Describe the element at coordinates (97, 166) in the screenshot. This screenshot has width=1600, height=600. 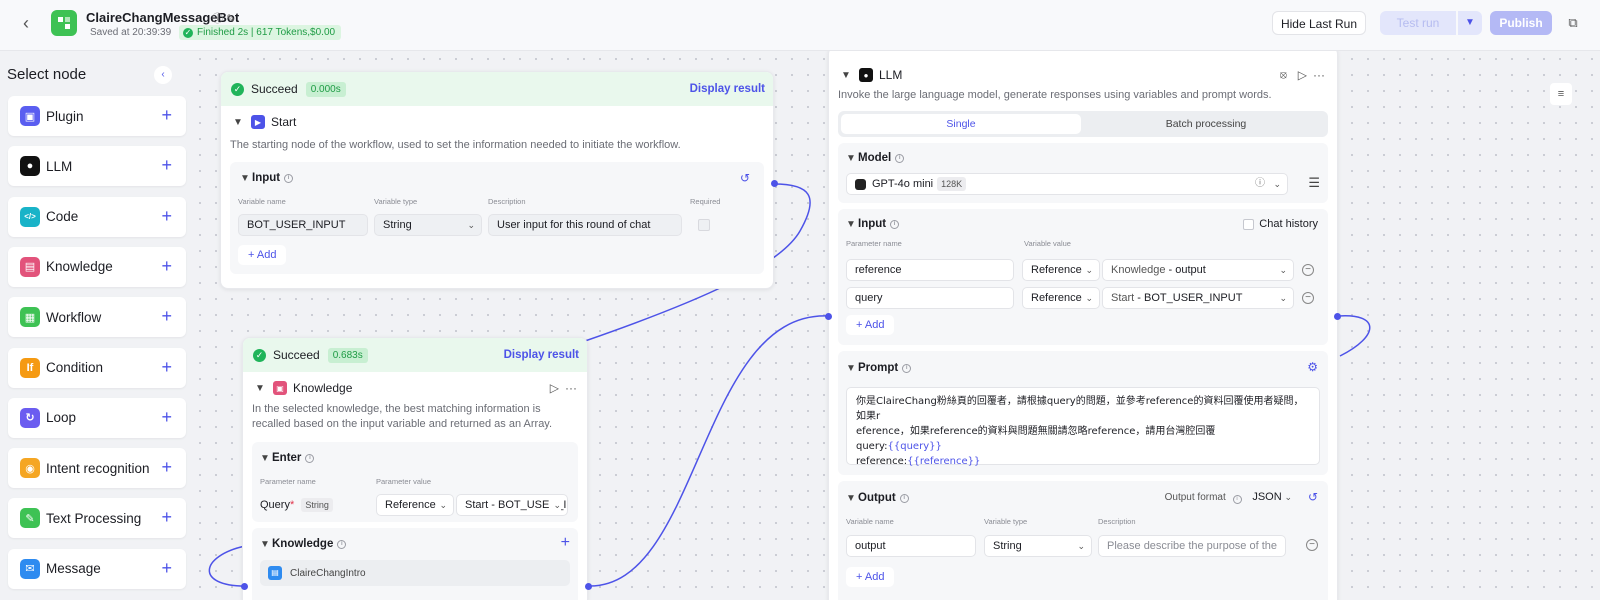
I see `sidebar-item-llm: ● LLM +` at that location.